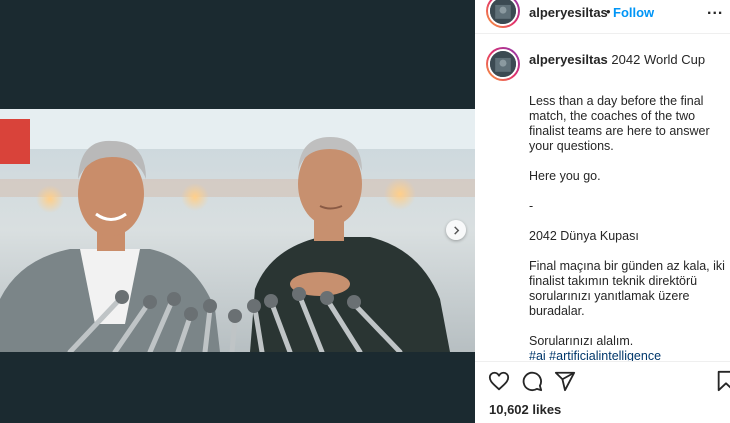 This screenshot has height=423, width=730. What do you see at coordinates (568, 59) in the screenshot?
I see `caption-username: alperyesiltas` at bounding box center [568, 59].